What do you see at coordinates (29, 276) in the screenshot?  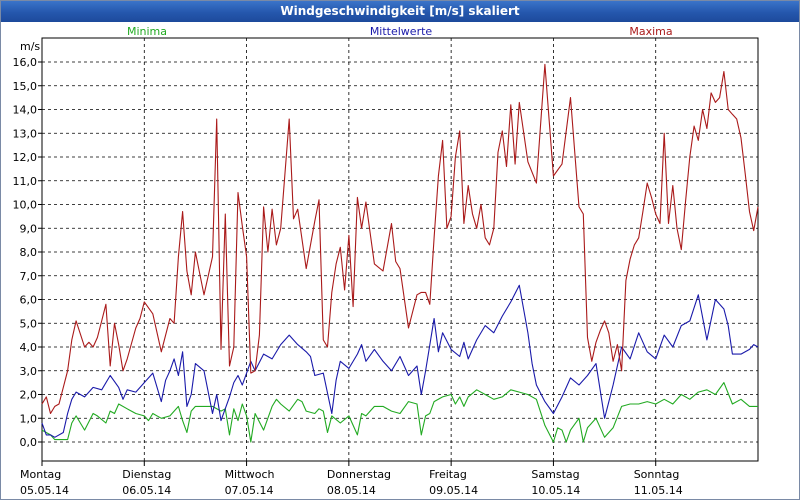 I see `y-tick-label: 7,0` at bounding box center [29, 276].